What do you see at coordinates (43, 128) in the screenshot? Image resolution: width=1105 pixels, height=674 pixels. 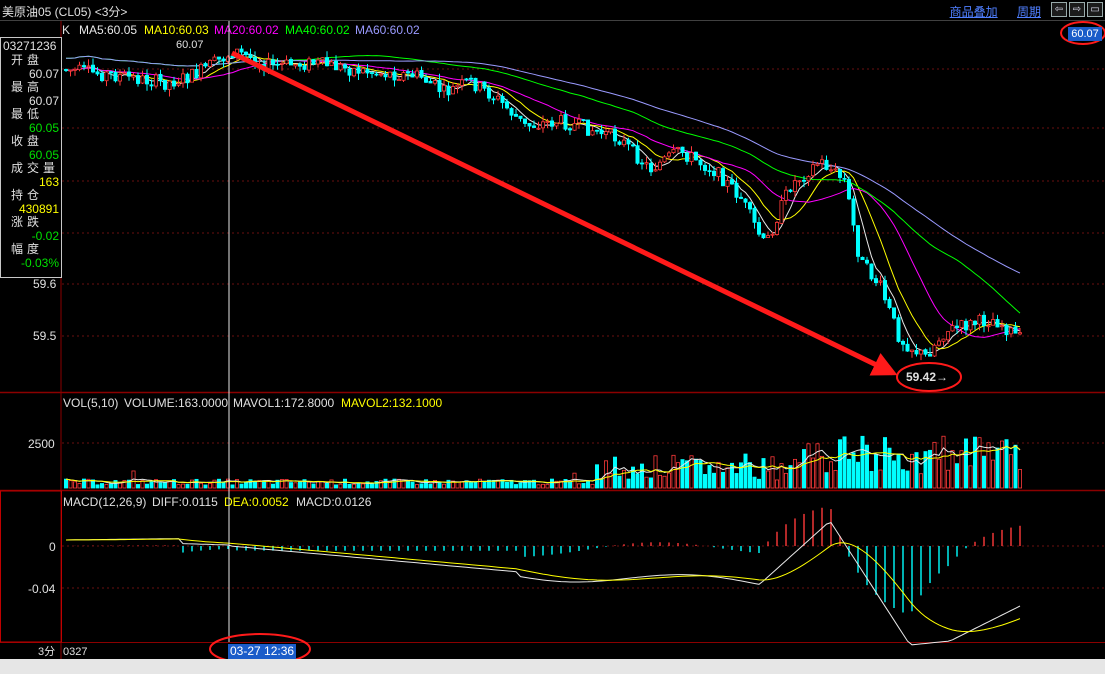 I see `info-value: 60.05` at bounding box center [43, 128].